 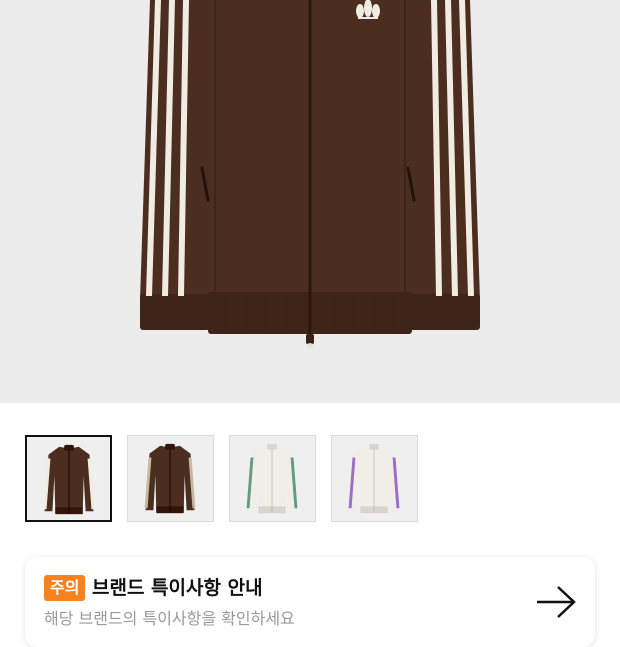 I want to click on caution-badge: 주의, so click(x=65, y=588).